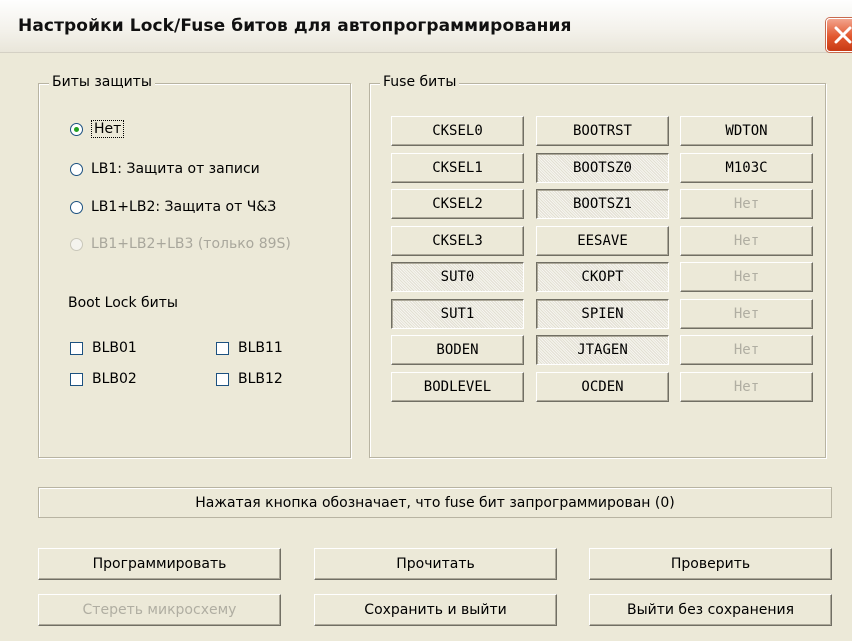 The image size is (852, 641). I want to click on fuse-button-cksel1: CKSEL1, so click(457, 168).